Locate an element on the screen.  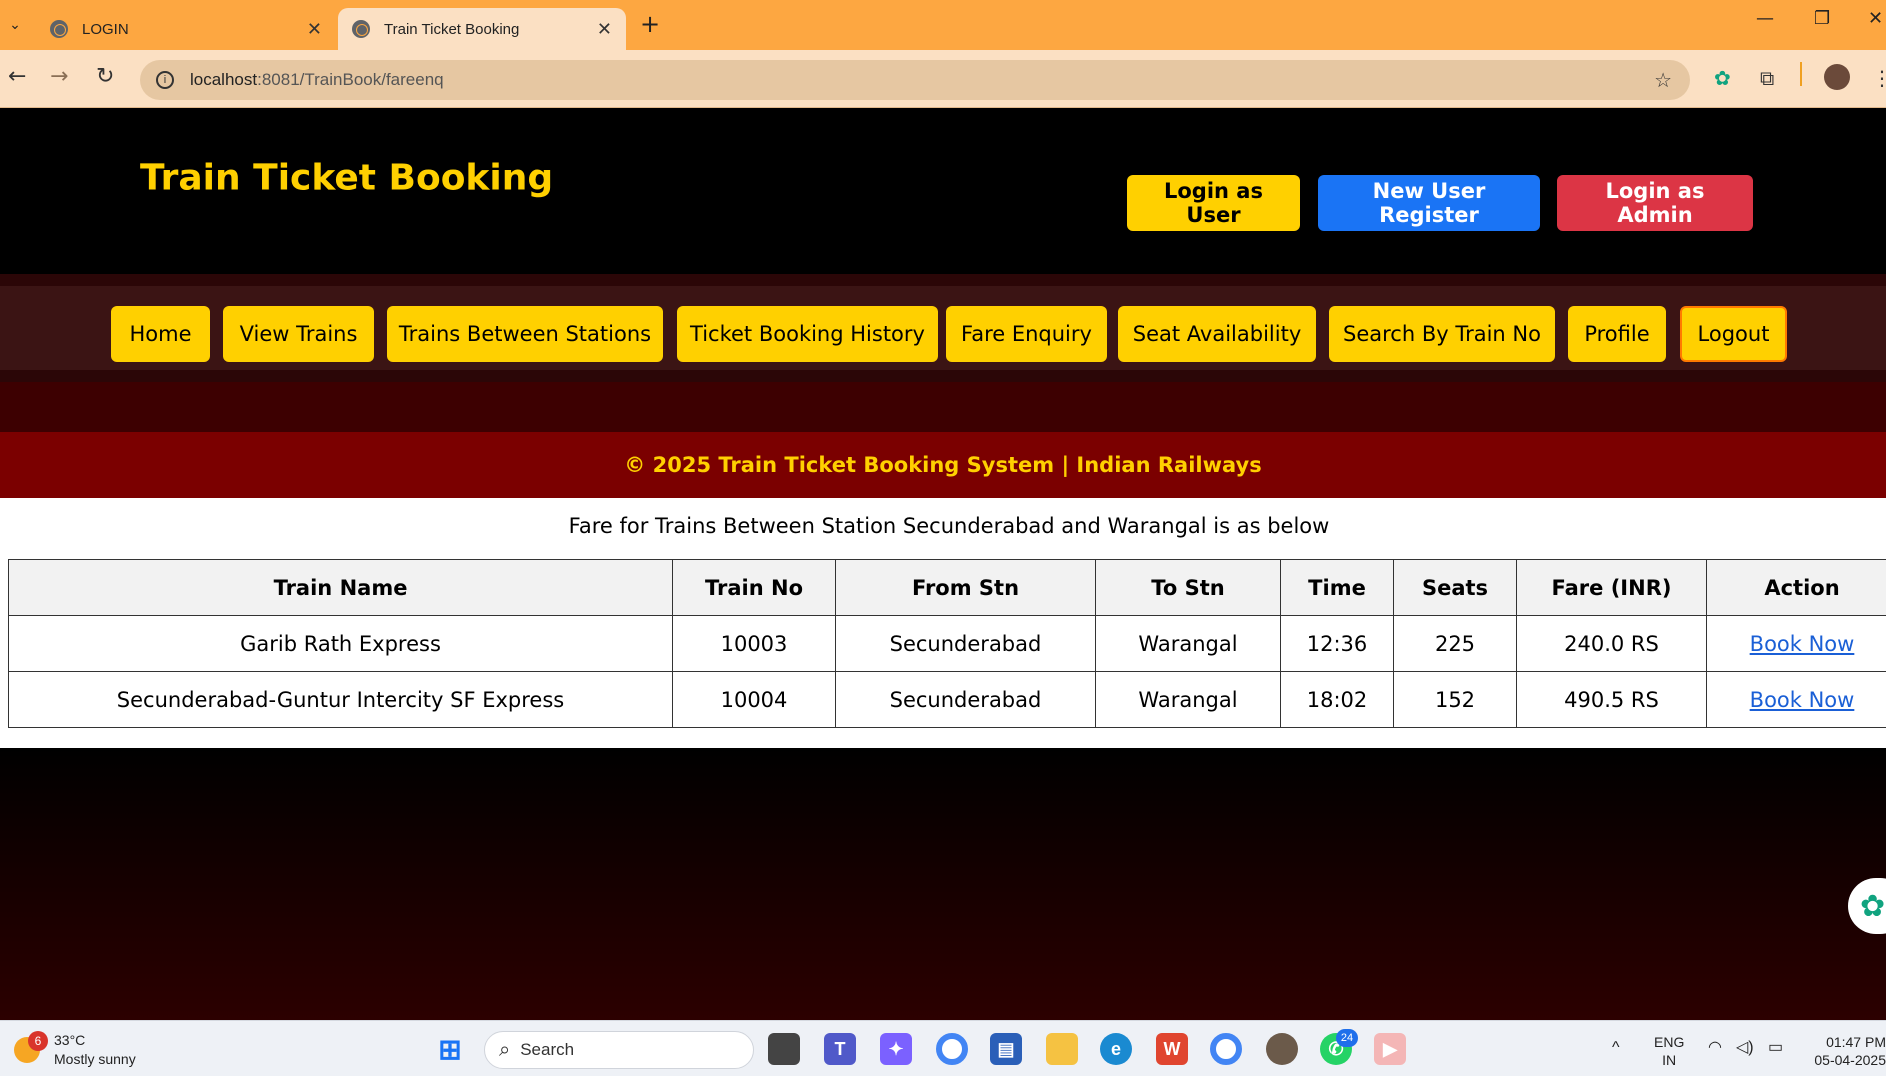
clock-time: 01:47 PM is located at coordinates (1856, 1042).